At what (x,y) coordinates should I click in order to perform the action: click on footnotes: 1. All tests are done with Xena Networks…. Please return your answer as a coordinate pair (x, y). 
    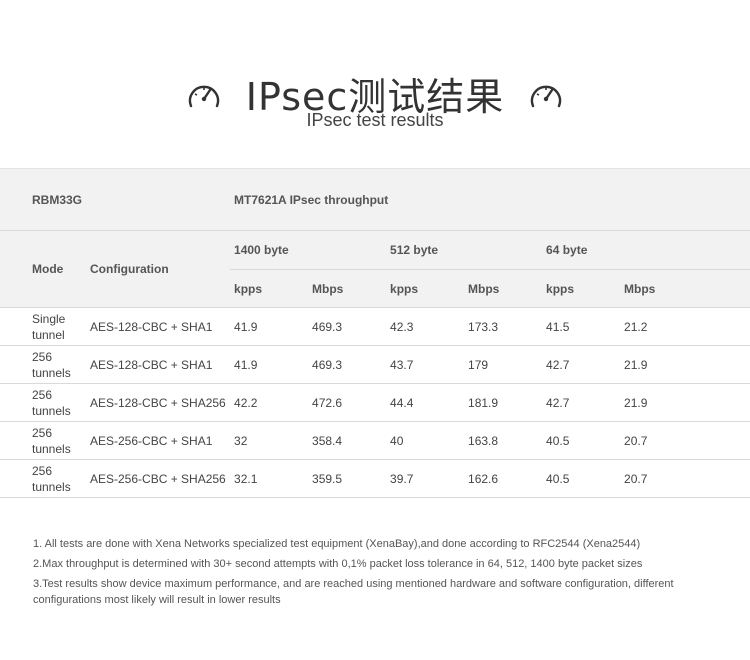
    Looking at the image, I should click on (378, 574).